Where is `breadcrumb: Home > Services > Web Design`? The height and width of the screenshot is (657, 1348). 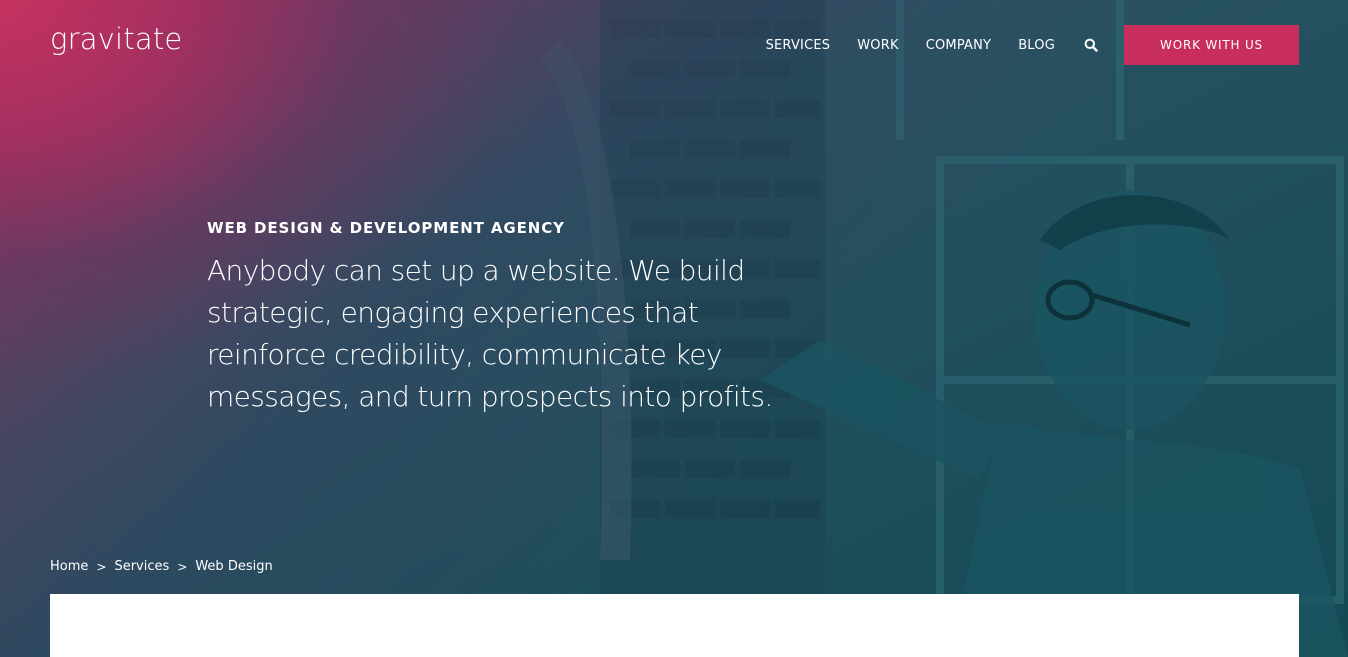 breadcrumb: Home > Services > Web Design is located at coordinates (161, 566).